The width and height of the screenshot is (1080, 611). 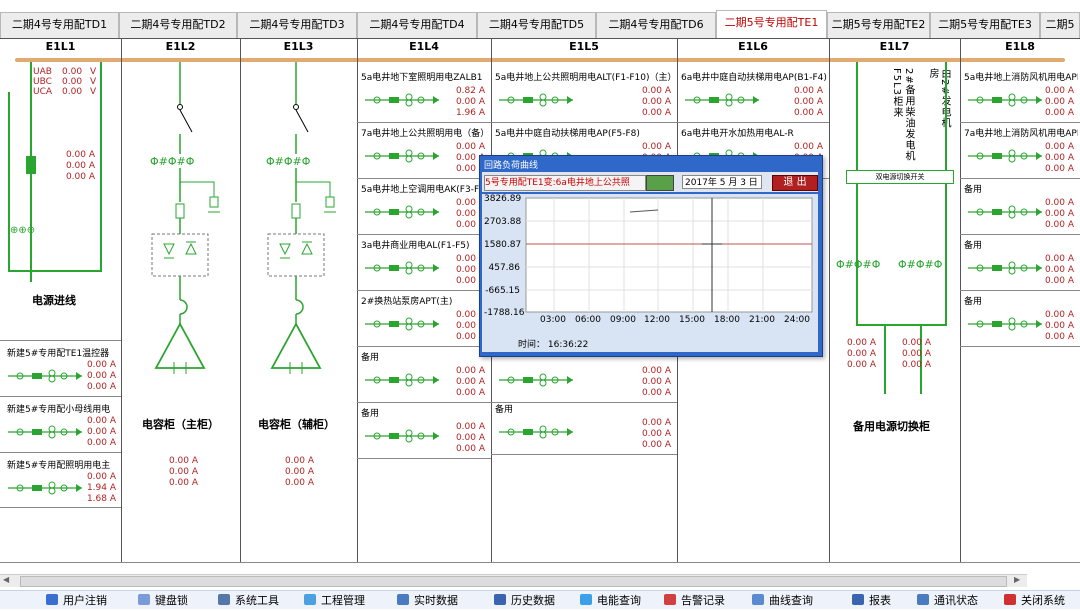 I want to click on feeder-row: 7a电井地上消防风机用电APF100.00 A0.00 A0.00 A, so click(x=1020, y=152).